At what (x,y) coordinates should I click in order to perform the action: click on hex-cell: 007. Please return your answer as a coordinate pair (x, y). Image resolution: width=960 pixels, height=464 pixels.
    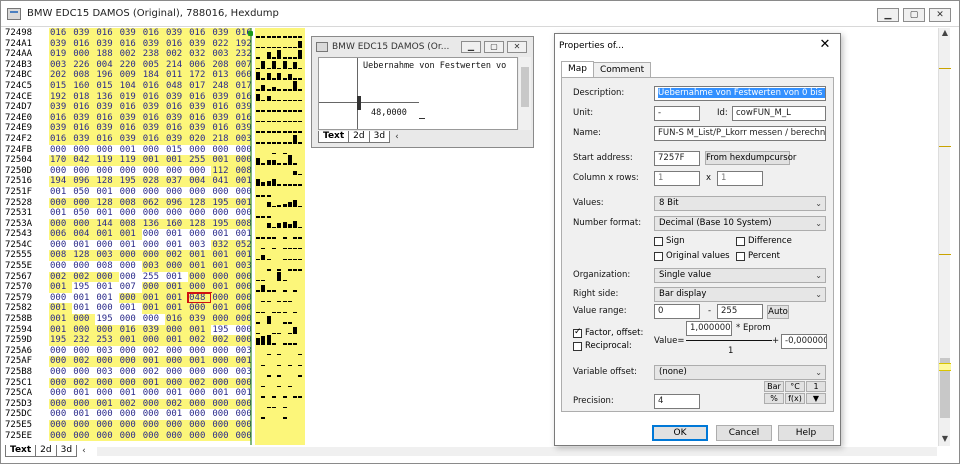
    Looking at the image, I should click on (130, 287).